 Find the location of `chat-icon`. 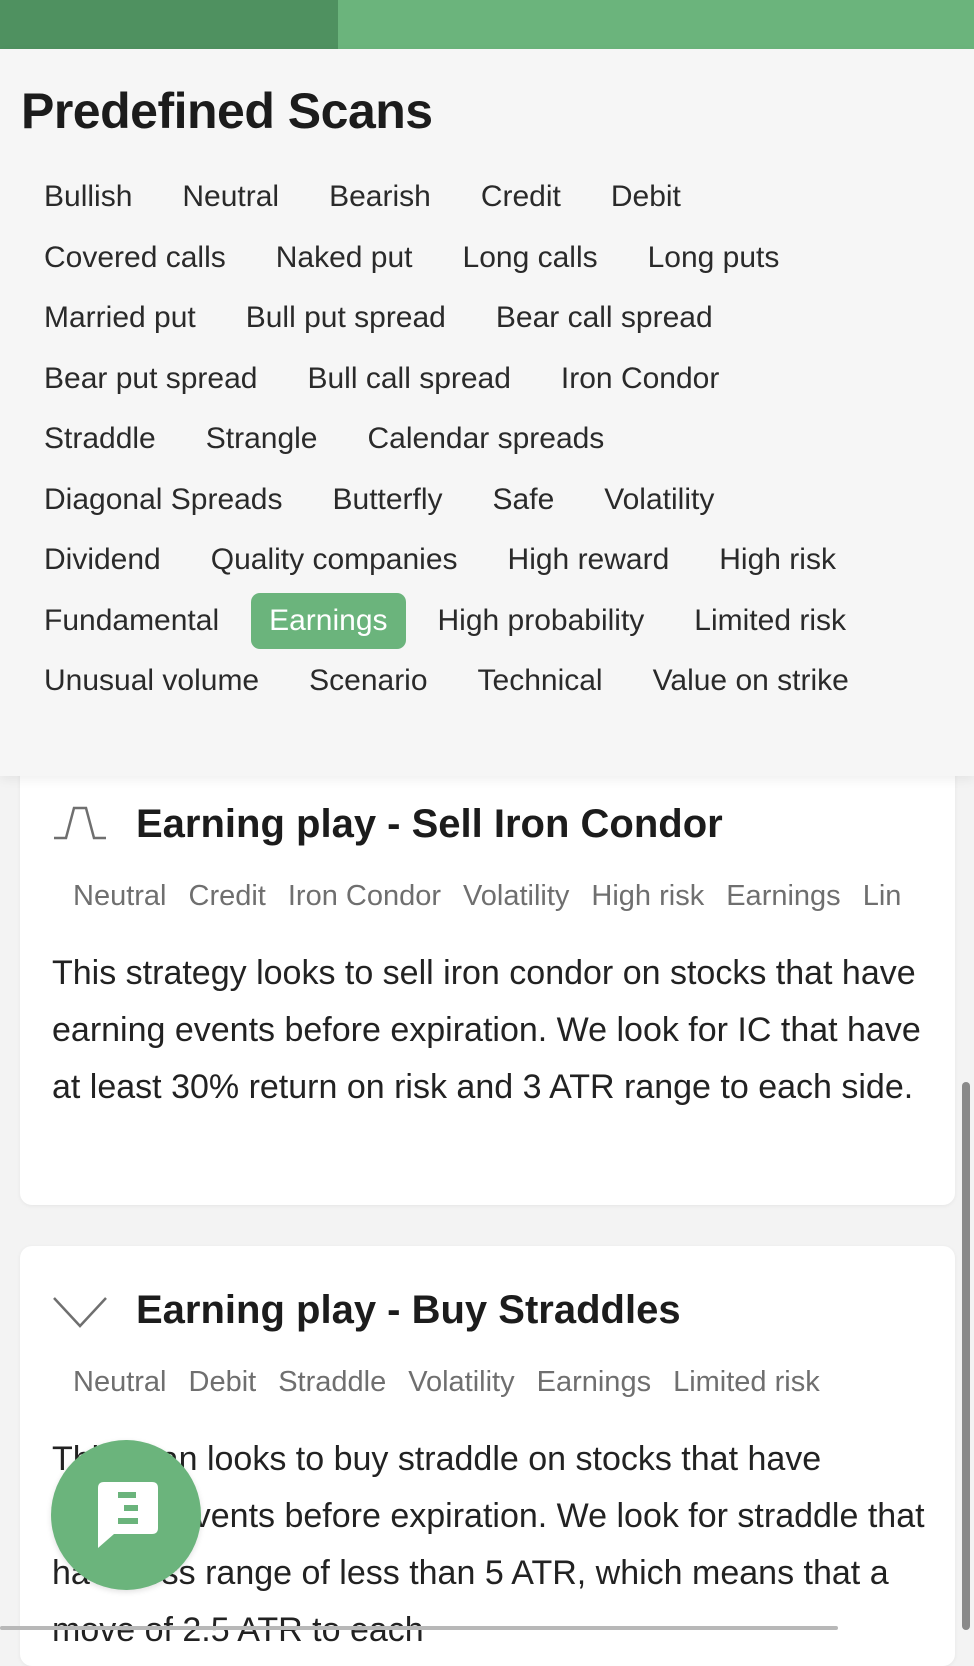

chat-icon is located at coordinates (128, 1515).